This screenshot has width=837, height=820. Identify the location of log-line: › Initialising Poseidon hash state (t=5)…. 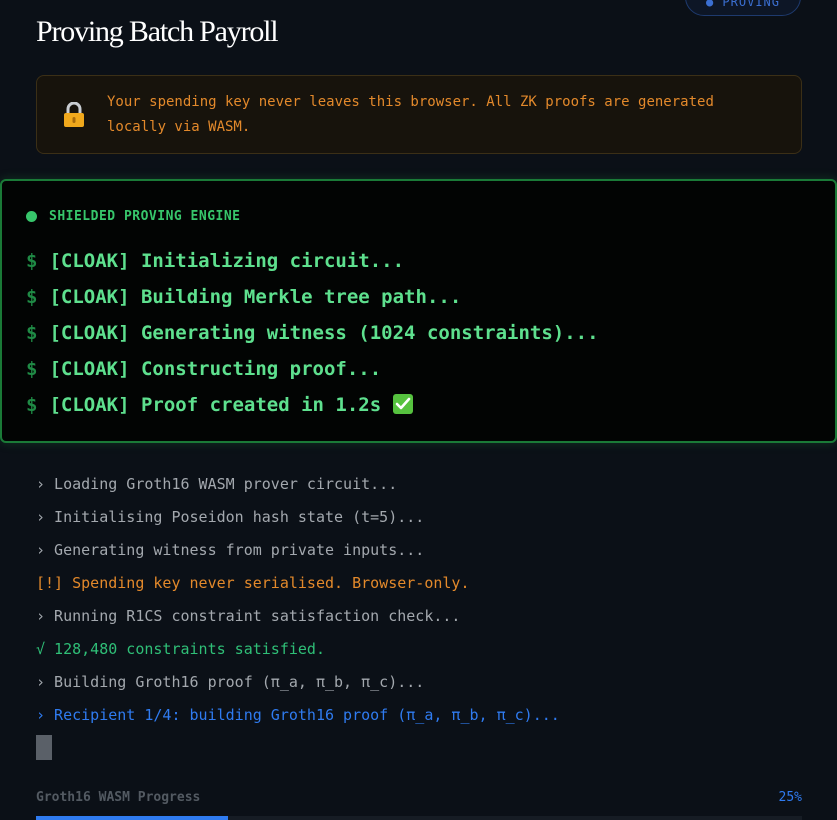
(230, 517).